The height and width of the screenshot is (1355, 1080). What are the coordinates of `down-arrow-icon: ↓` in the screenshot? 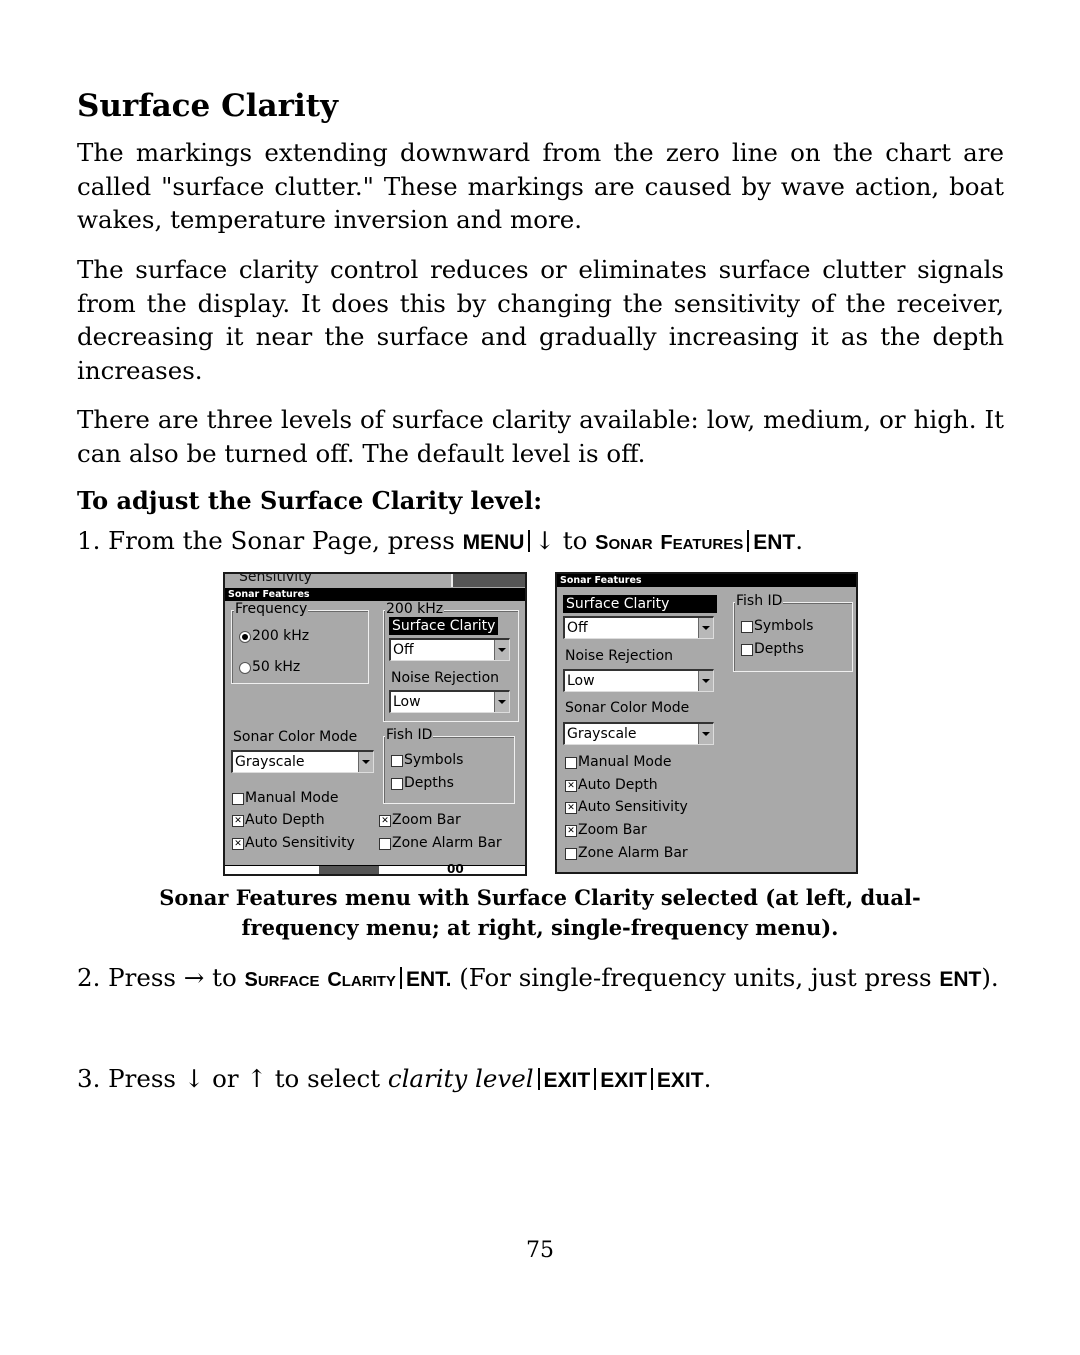 It's located at (194, 1078).